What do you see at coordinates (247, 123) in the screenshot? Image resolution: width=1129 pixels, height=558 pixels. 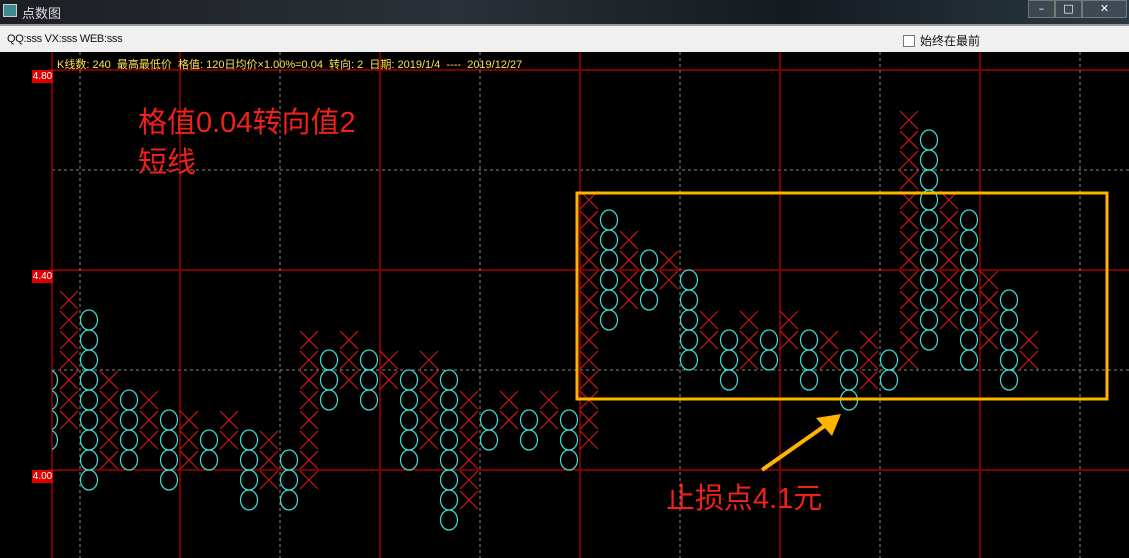 I see `annotation-box-settings: 格值0.04转向值2` at bounding box center [247, 123].